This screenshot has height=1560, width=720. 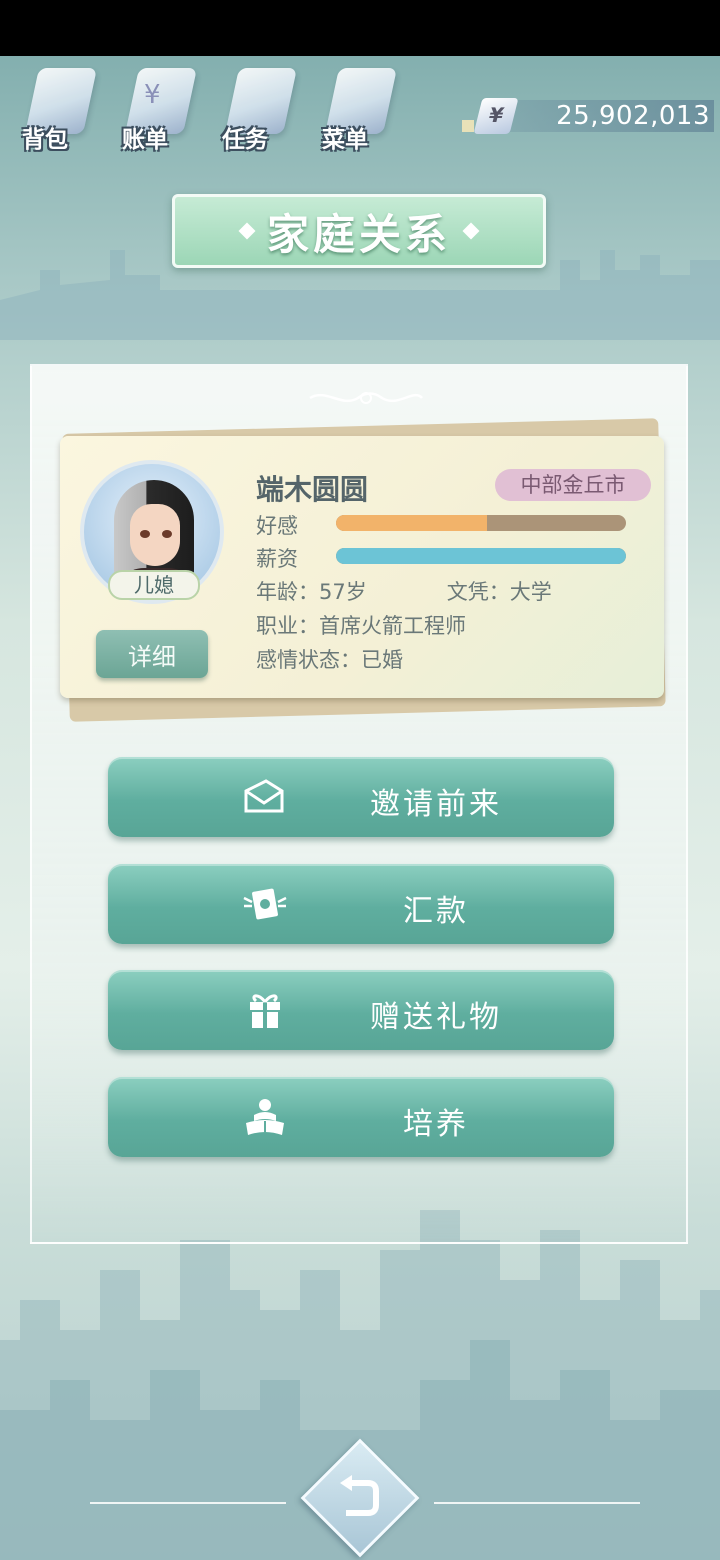 I want to click on backpack-button: 背包, so click(x=58, y=110).